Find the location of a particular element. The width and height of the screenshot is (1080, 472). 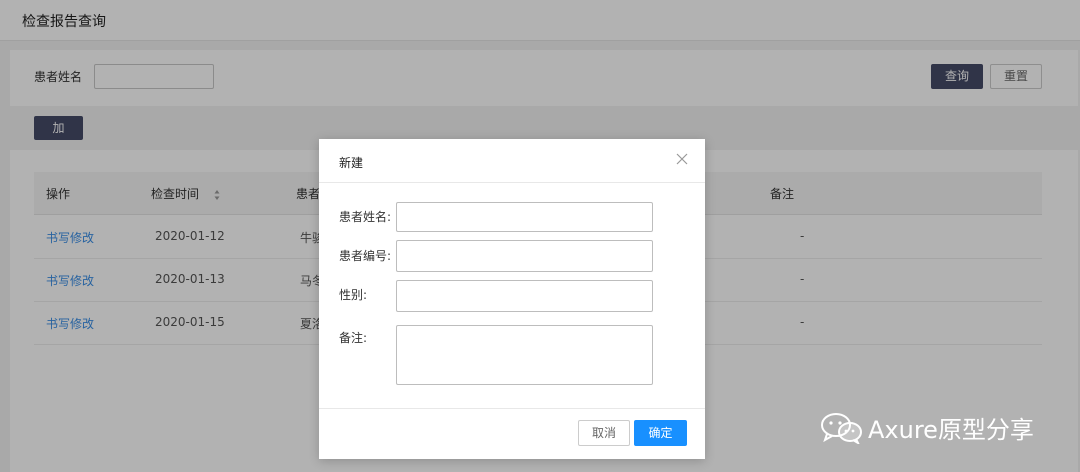

form-label-gender: 性别: is located at coordinates (353, 295).